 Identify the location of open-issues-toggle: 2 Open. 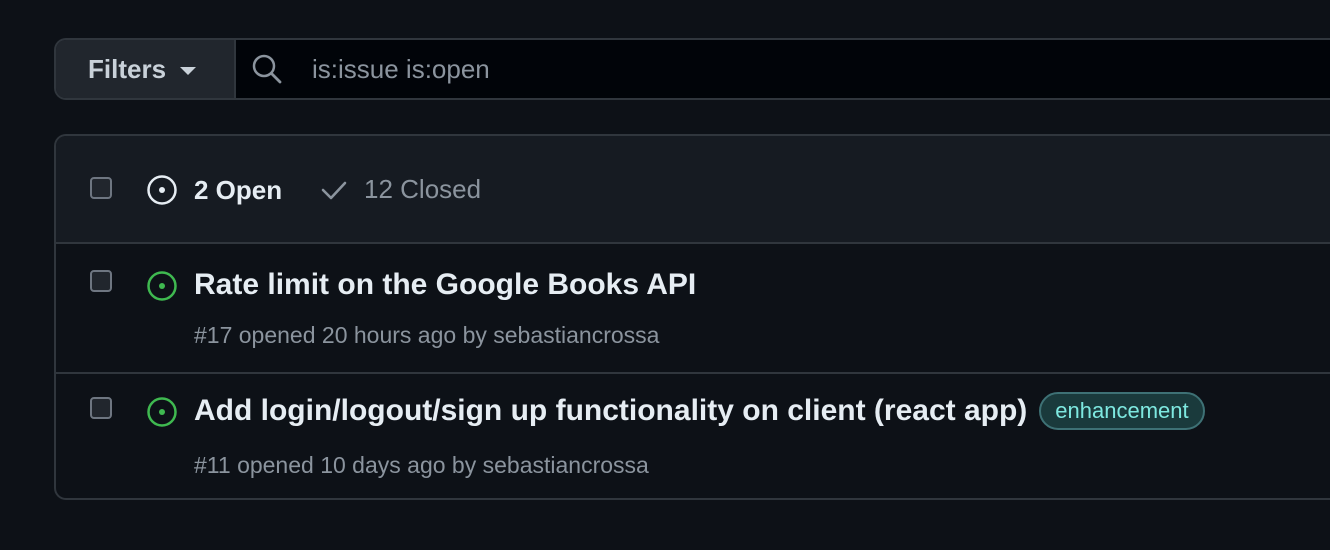
(214, 190).